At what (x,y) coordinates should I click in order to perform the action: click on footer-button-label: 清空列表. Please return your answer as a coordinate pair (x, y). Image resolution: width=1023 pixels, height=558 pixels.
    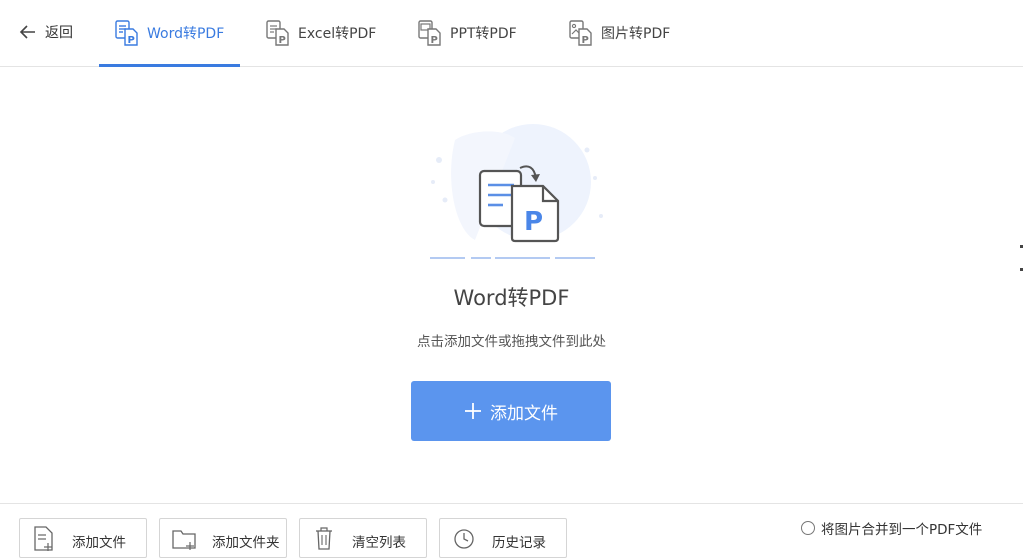
    Looking at the image, I should click on (379, 543).